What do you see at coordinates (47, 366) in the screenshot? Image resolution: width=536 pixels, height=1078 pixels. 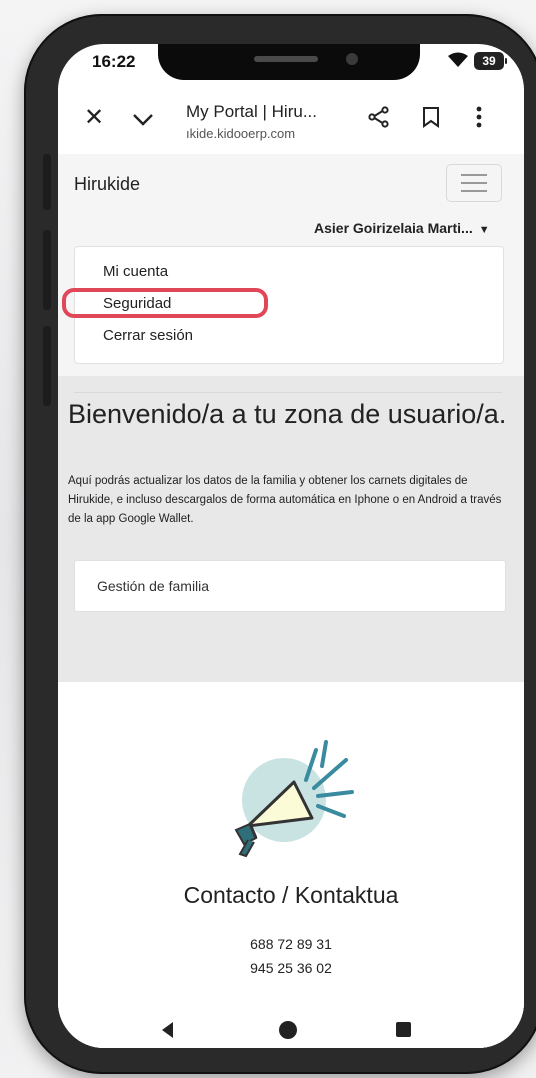 I see `phone-volume-down-button` at bounding box center [47, 366].